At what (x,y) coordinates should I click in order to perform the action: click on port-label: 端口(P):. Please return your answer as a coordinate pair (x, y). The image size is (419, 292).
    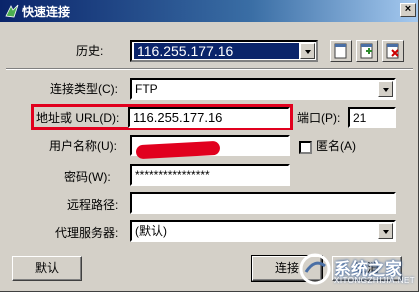
    Looking at the image, I should click on (319, 118).